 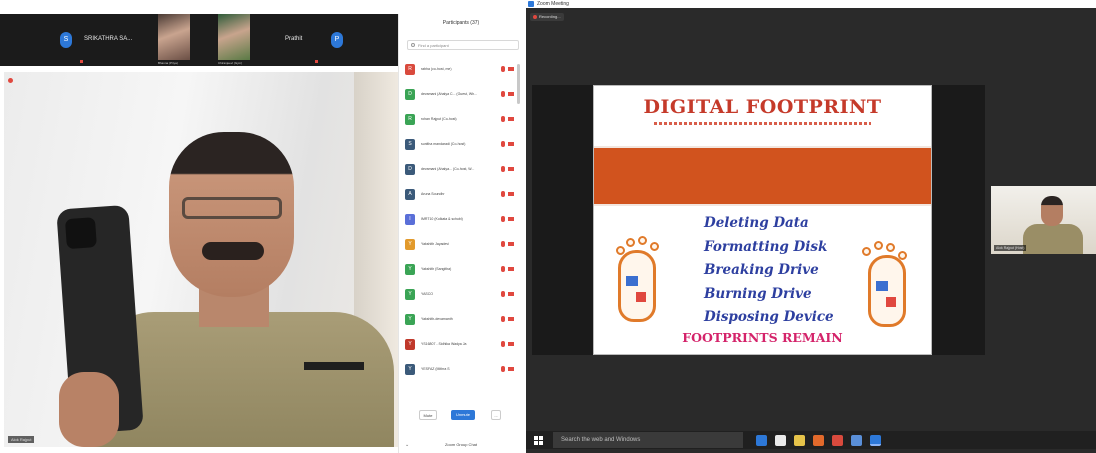 I want to click on unmute-all-button: Unmute, so click(x=463, y=415).